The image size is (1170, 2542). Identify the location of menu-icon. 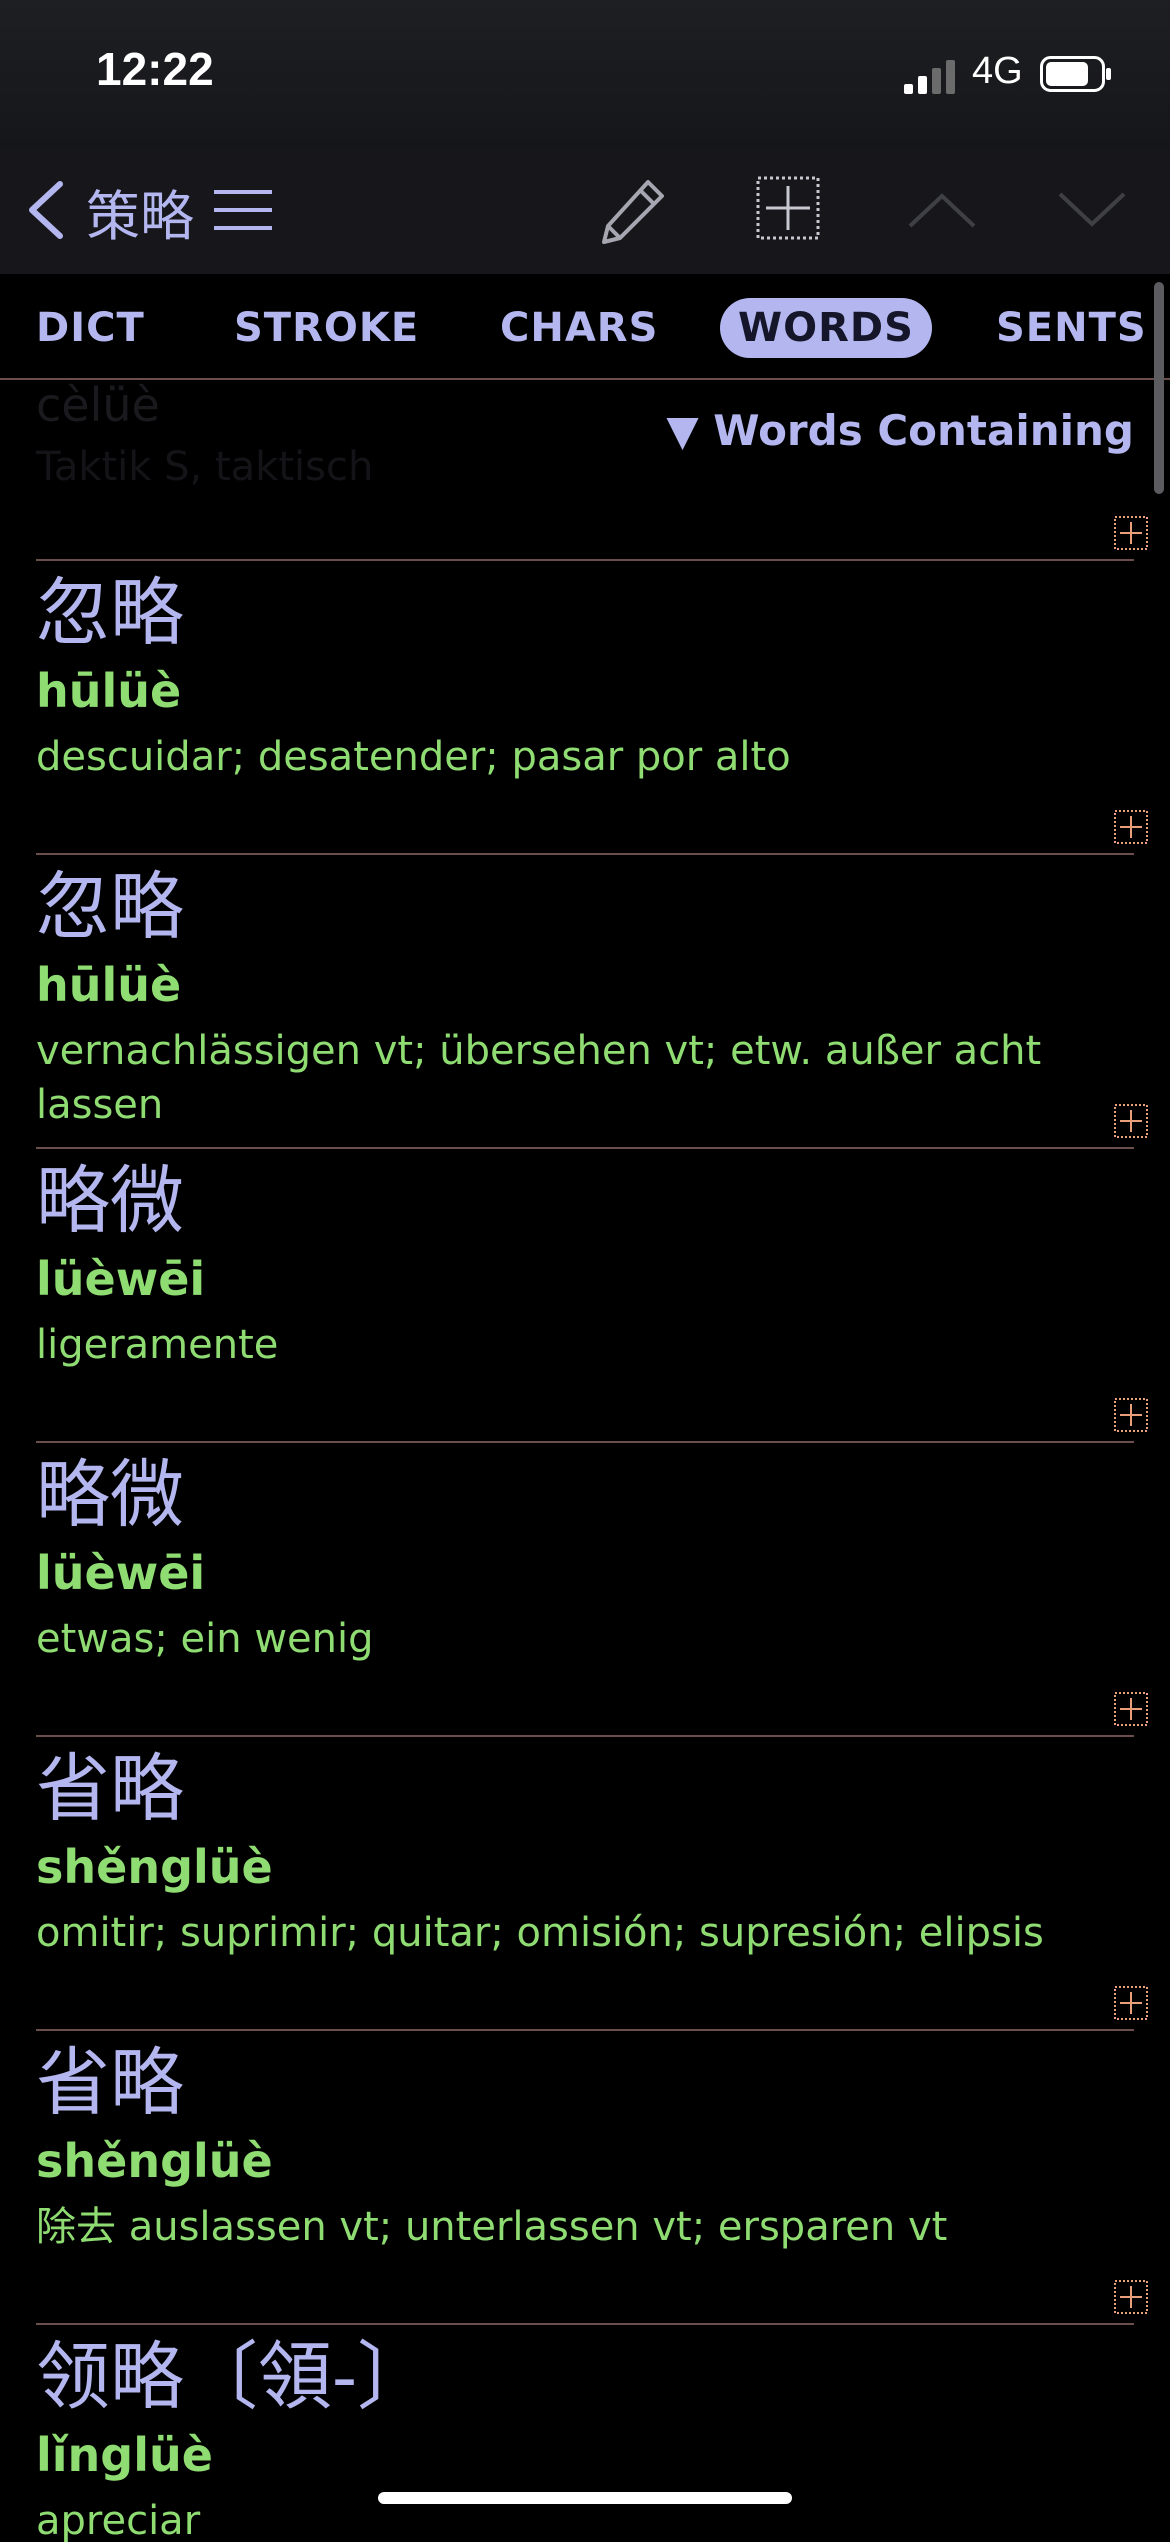
(243, 210).